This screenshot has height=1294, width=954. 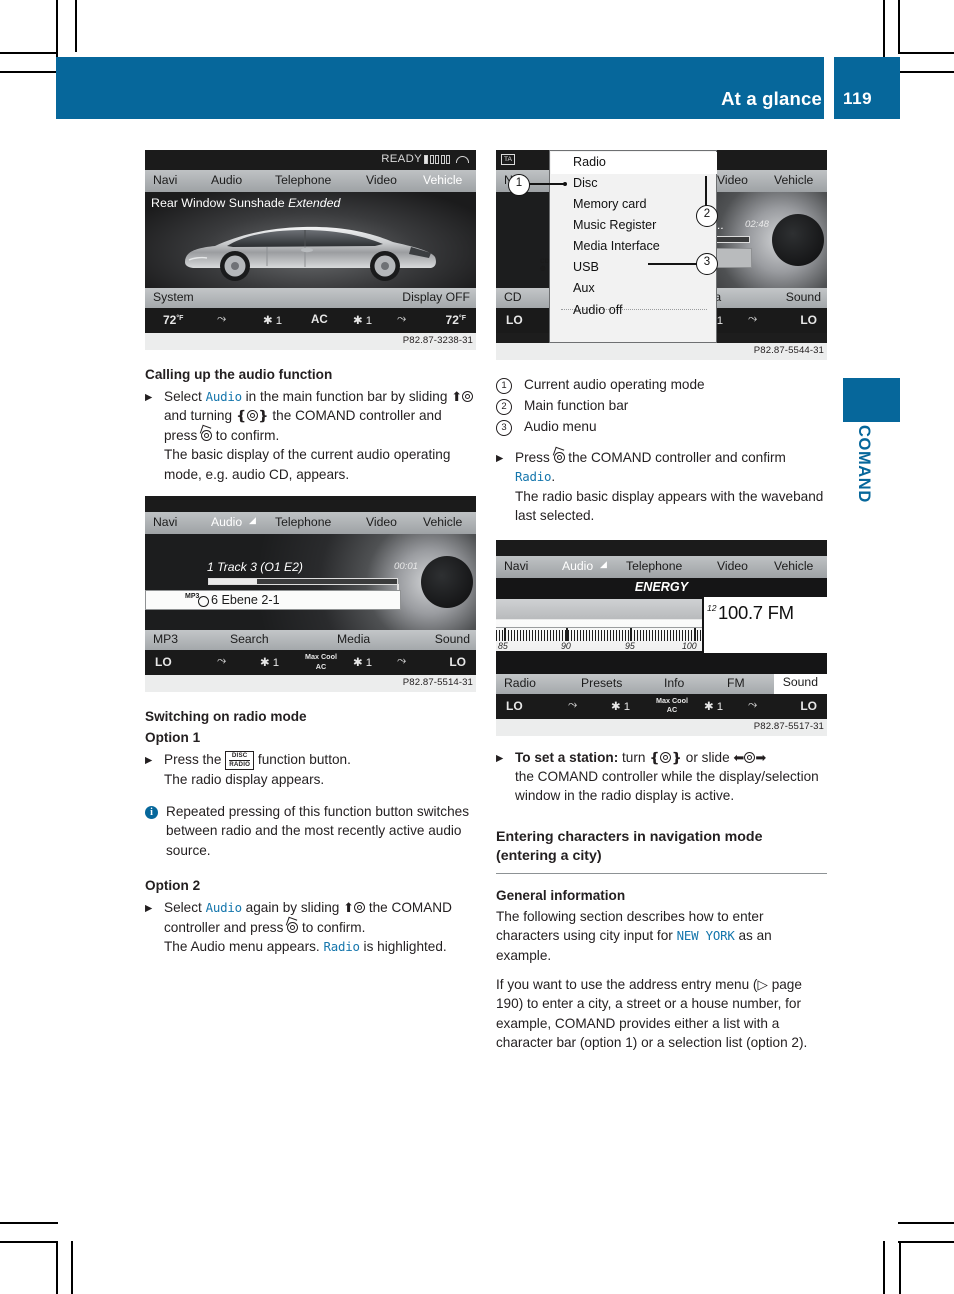 What do you see at coordinates (319, 319) in the screenshot?
I see `climate-ac-label: AC` at bounding box center [319, 319].